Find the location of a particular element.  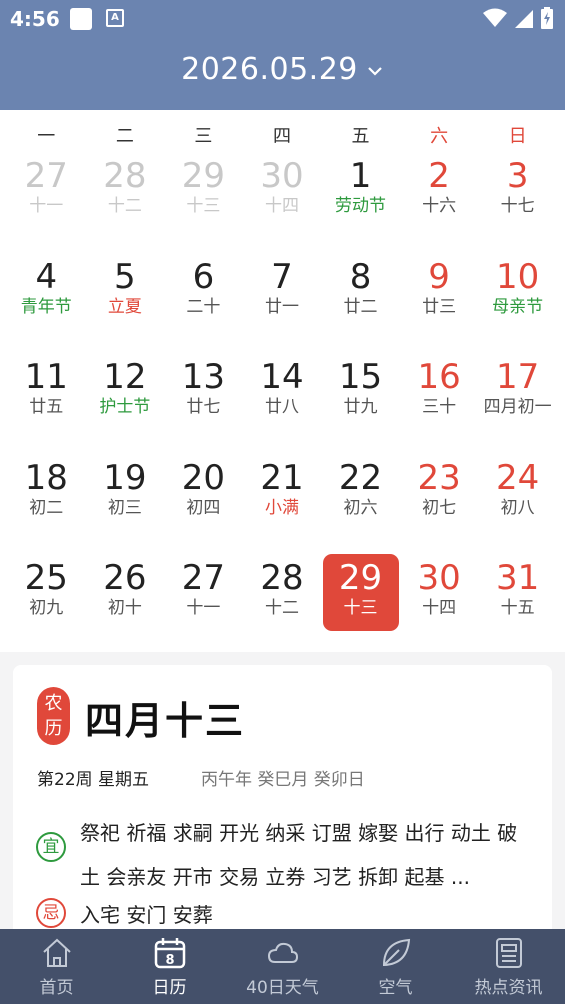

bottom-nav: 首页 8 日历 40日天气 空气 热点资讯 is located at coordinates (282, 966).